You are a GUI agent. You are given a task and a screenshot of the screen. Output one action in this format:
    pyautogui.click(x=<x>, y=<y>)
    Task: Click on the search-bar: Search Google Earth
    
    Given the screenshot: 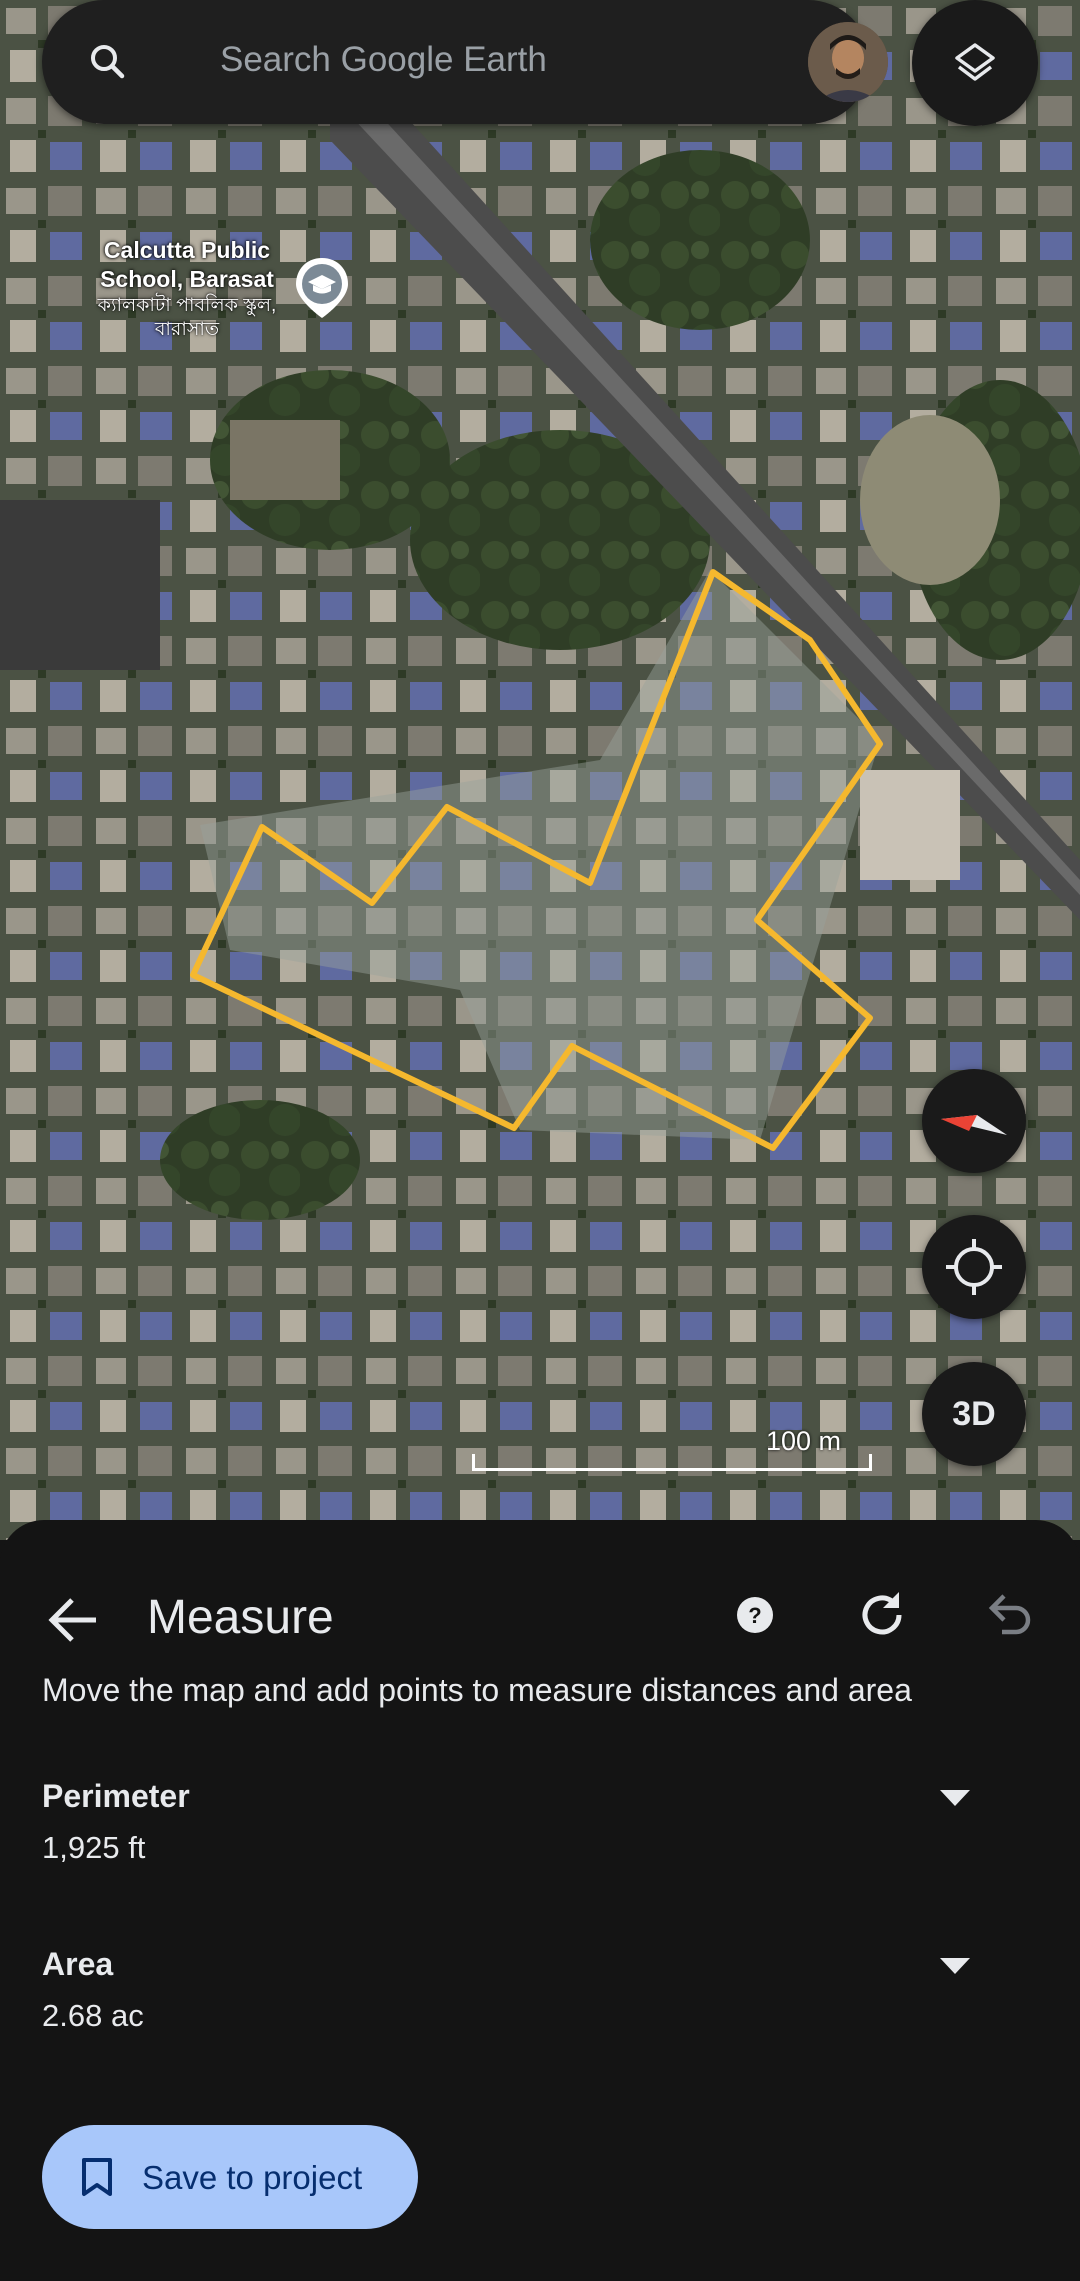 What is the action you would take?
    pyautogui.click(x=465, y=62)
    